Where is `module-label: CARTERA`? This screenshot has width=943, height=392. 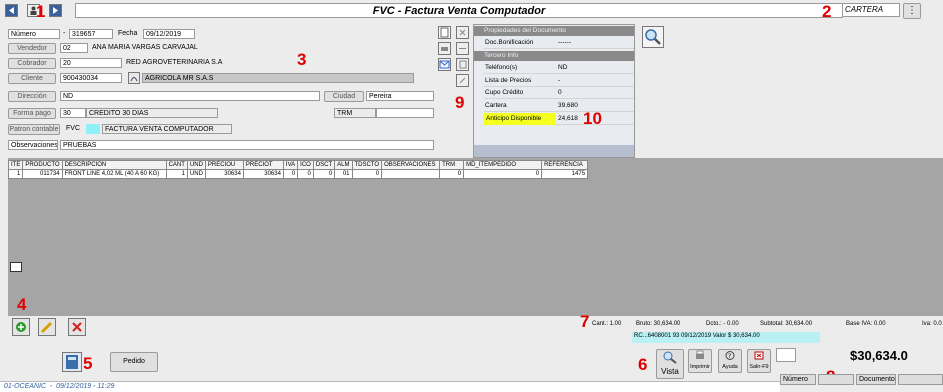
module-label: CARTERA is located at coordinates (871, 10).